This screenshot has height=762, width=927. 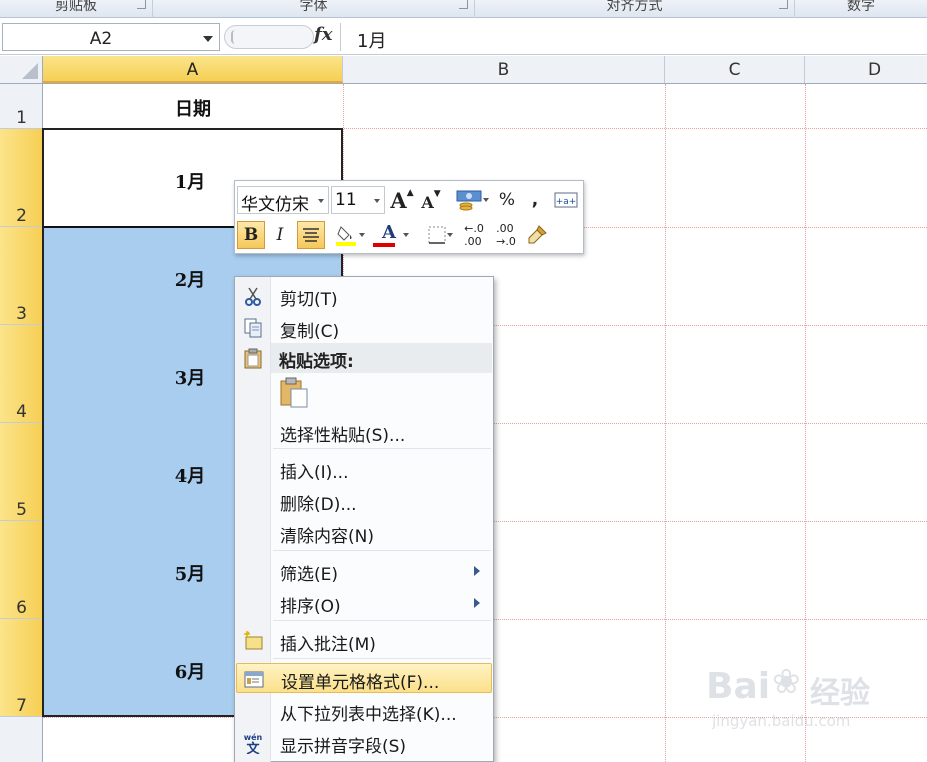 What do you see at coordinates (437, 235) in the screenshot?
I see `borders-button` at bounding box center [437, 235].